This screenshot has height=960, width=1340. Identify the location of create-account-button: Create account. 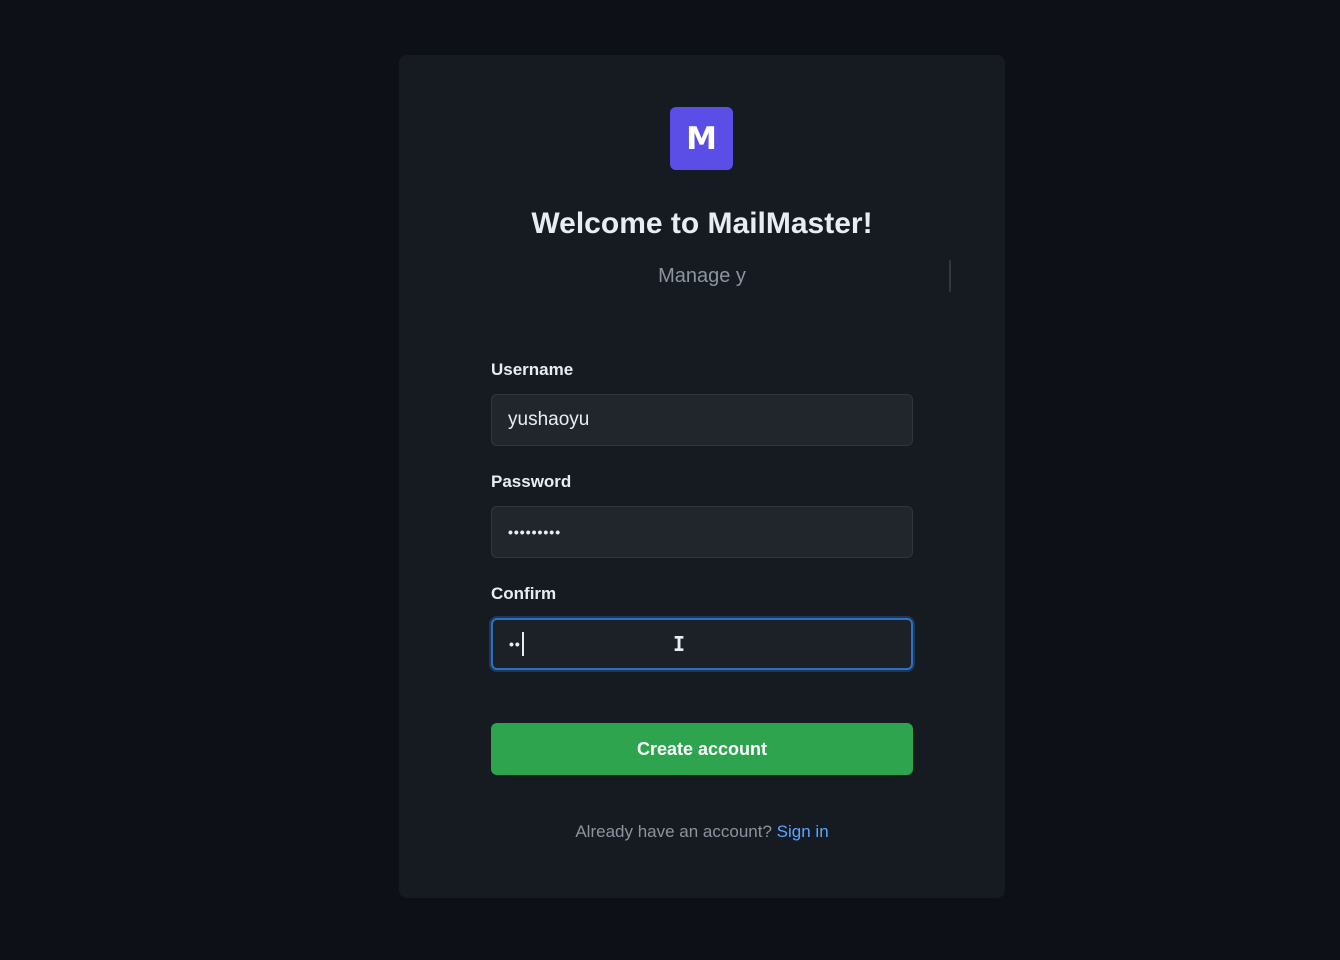
(702, 749).